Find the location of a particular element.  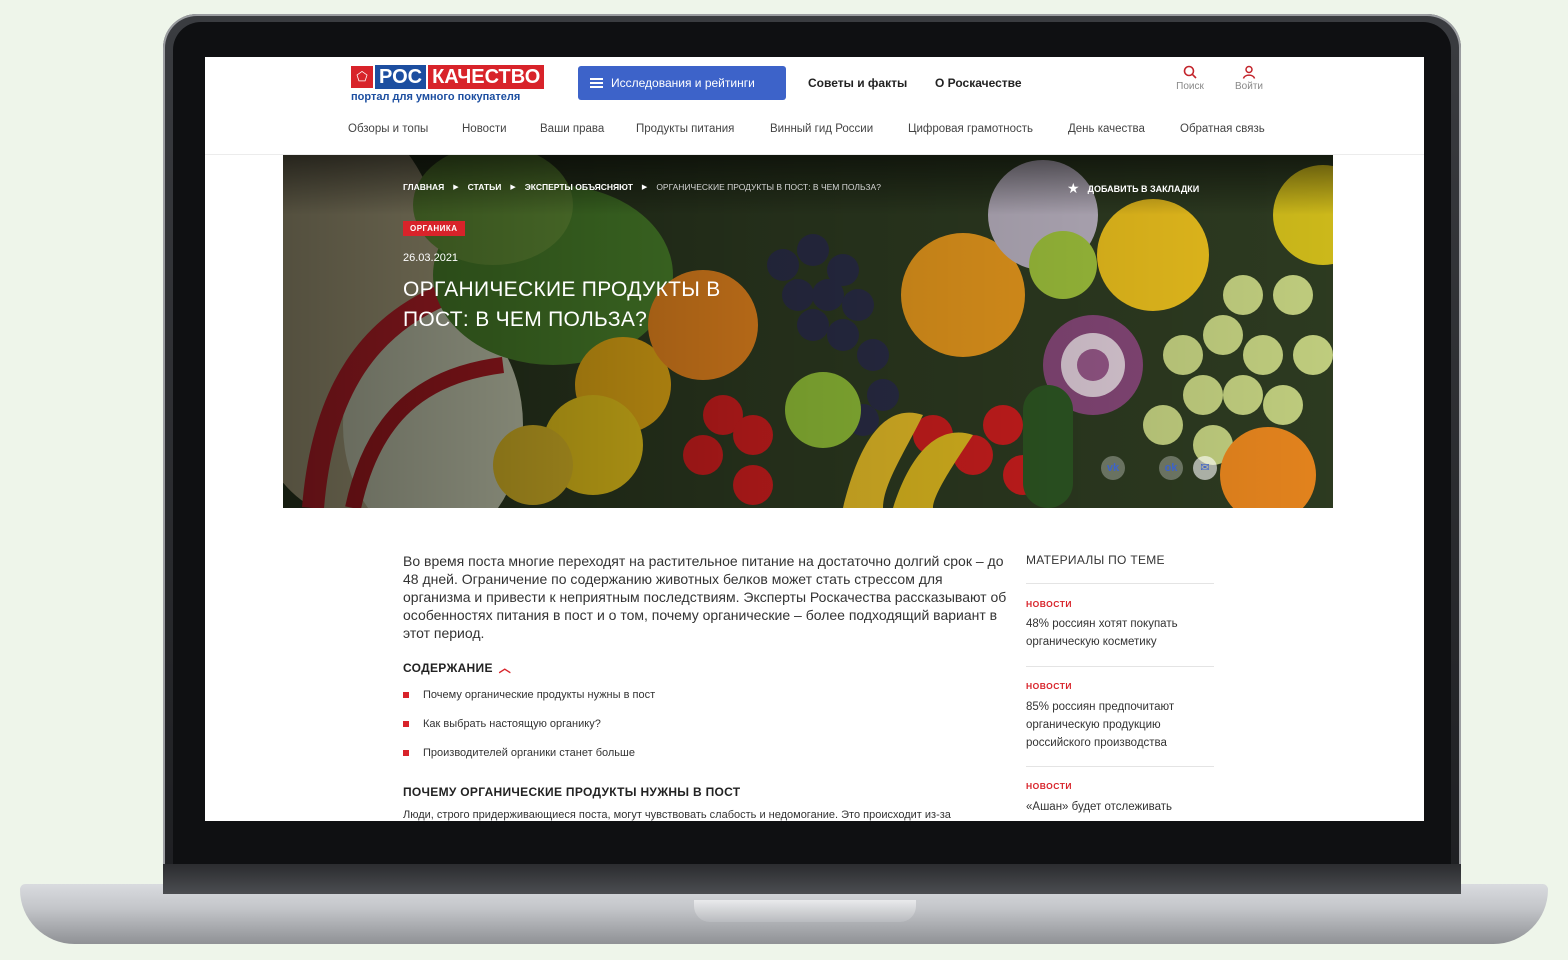

user-icon is located at coordinates (1249, 72).